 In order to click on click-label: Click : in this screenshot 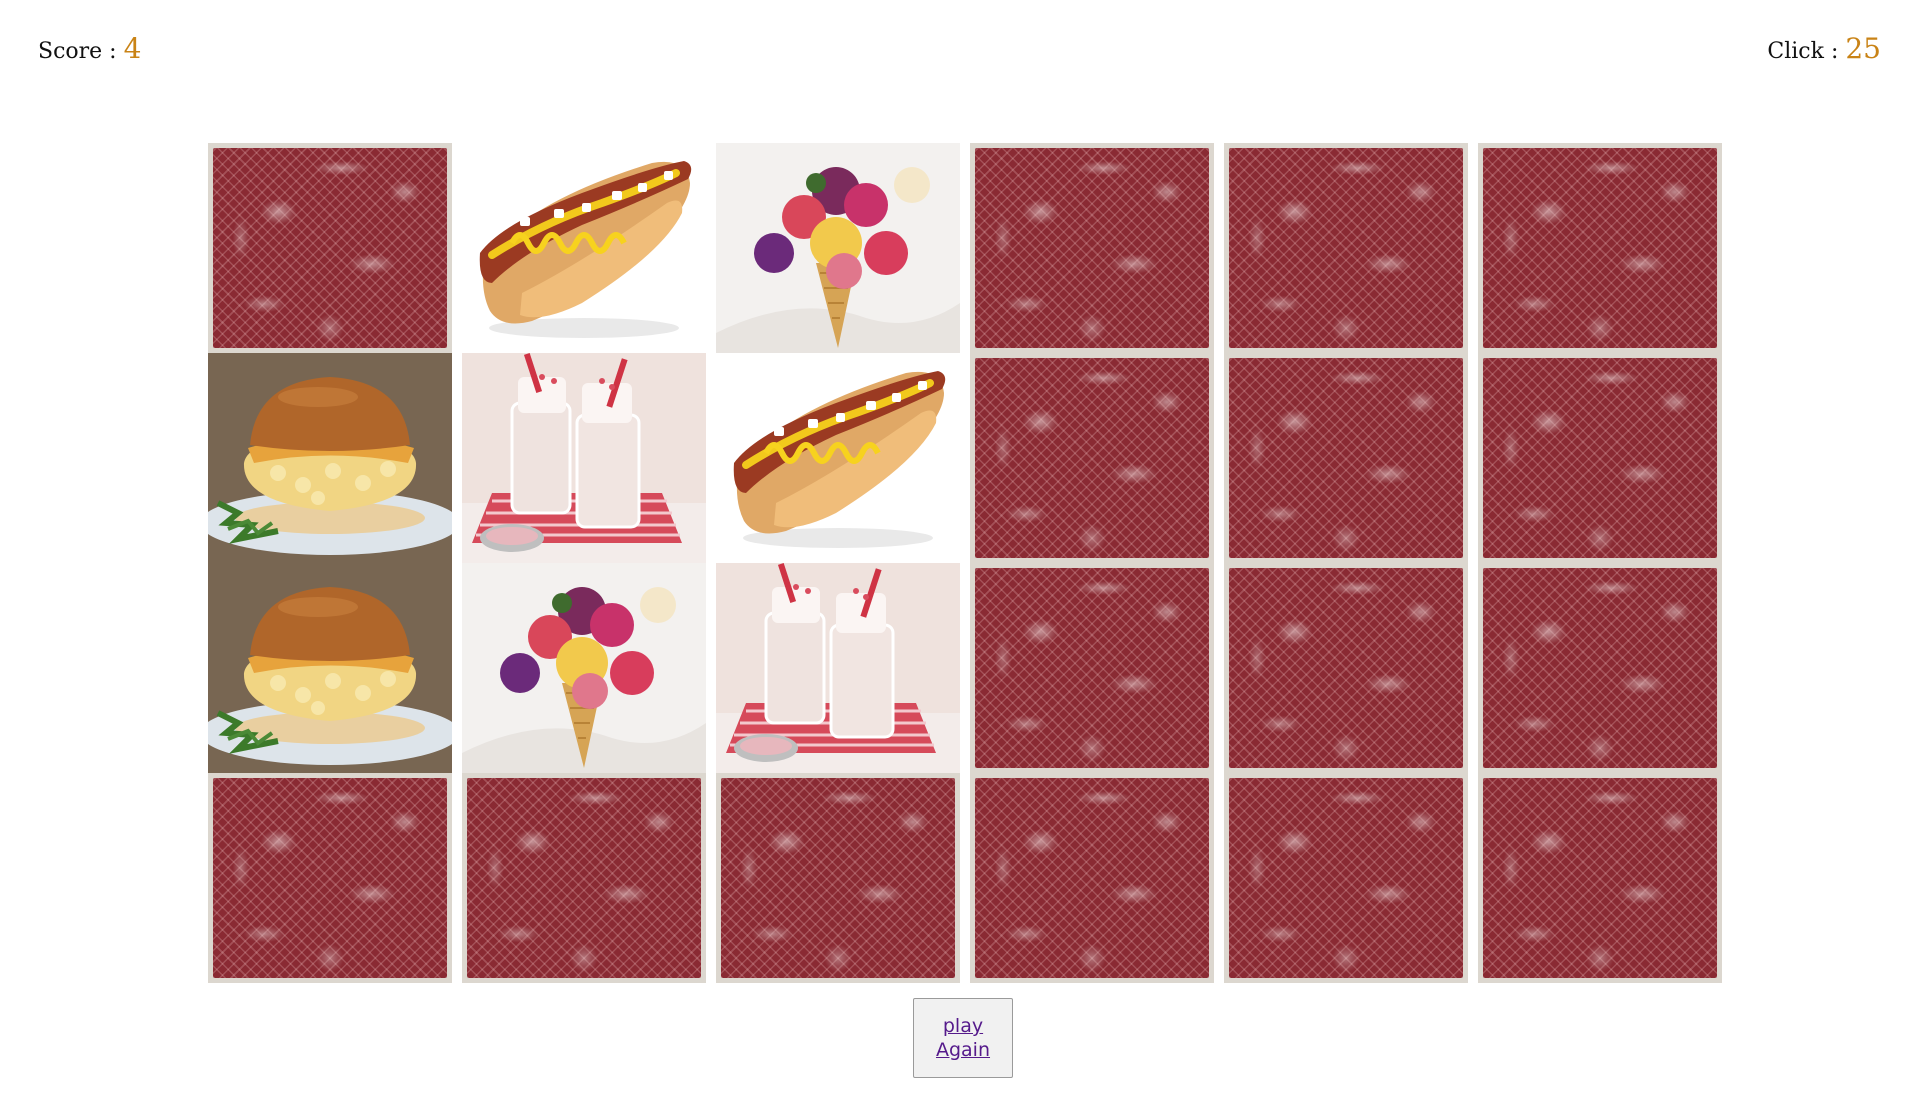, I will do `click(1806, 51)`.